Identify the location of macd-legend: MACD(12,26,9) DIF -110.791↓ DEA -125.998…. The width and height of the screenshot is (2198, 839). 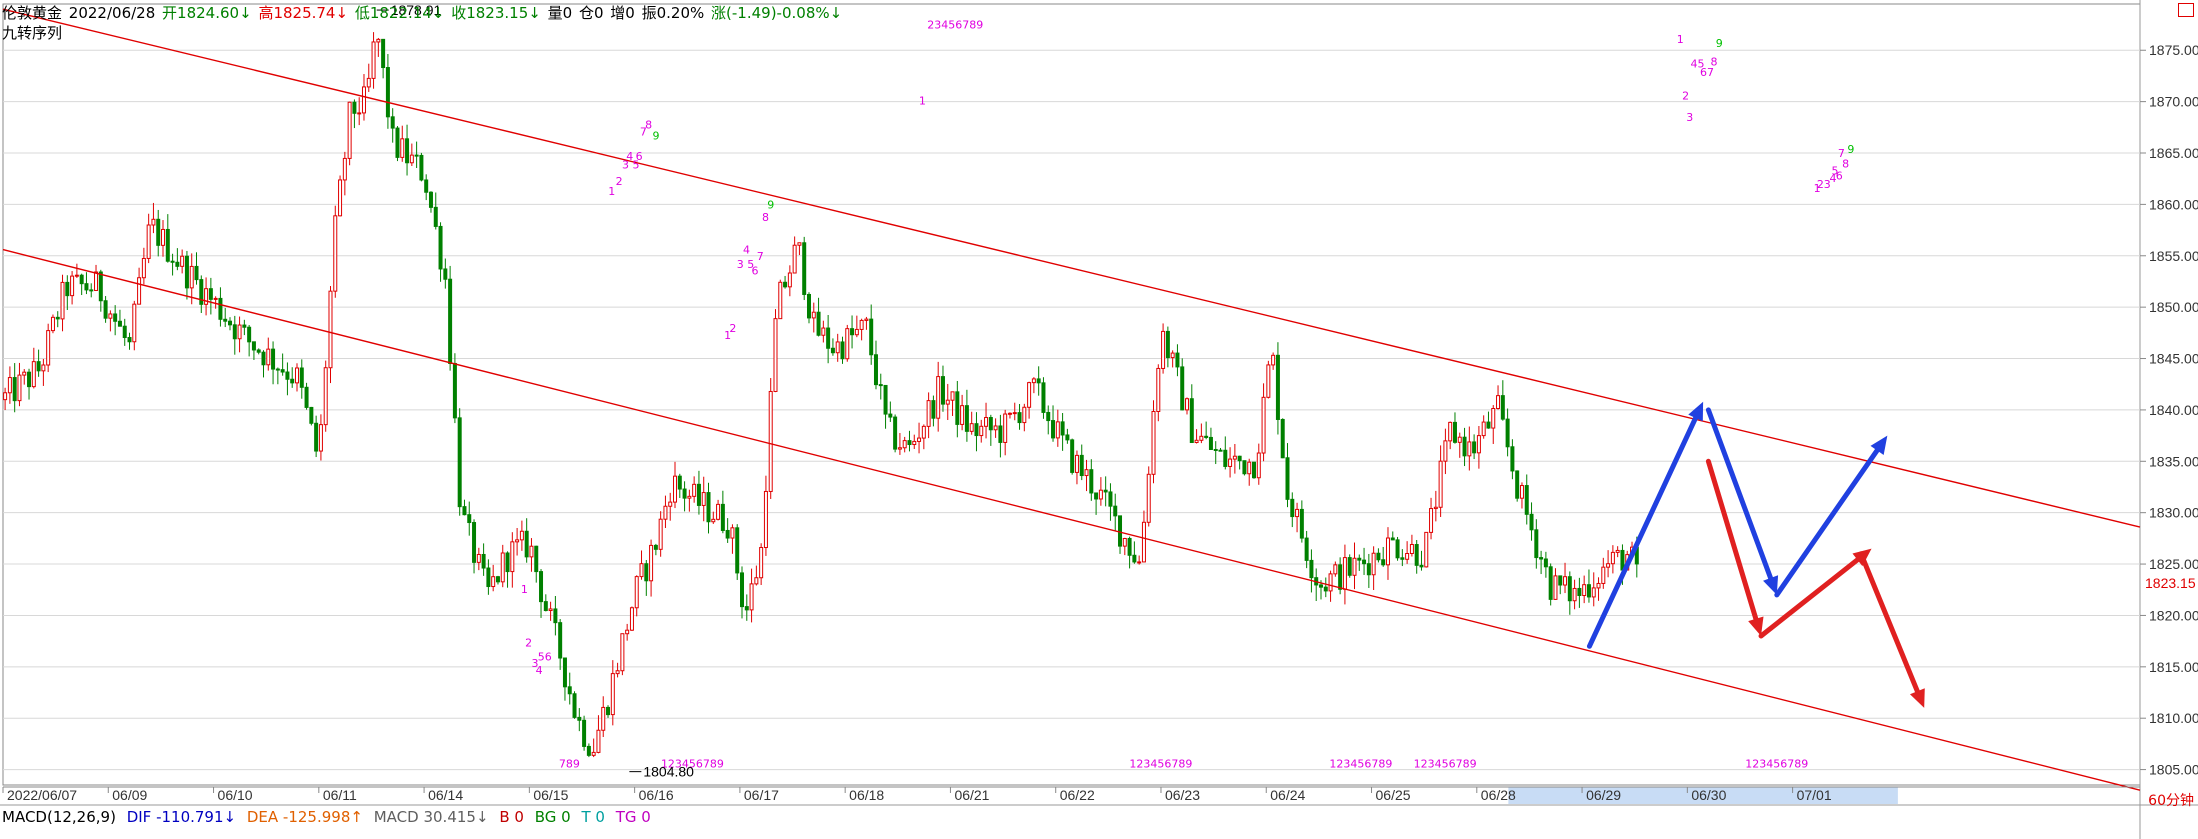
(329, 817).